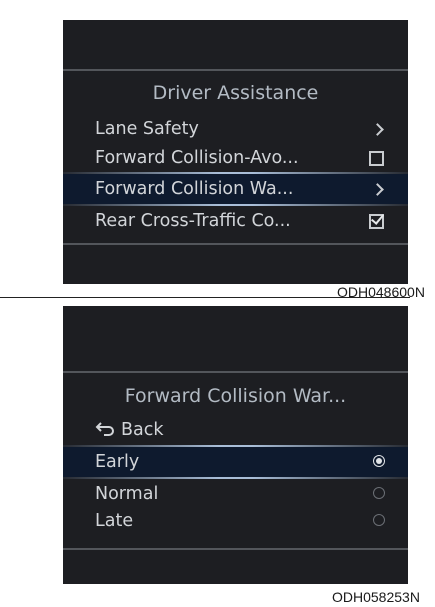  Describe the element at coordinates (377, 220) in the screenshot. I see `checkbox-checked-icon` at that location.